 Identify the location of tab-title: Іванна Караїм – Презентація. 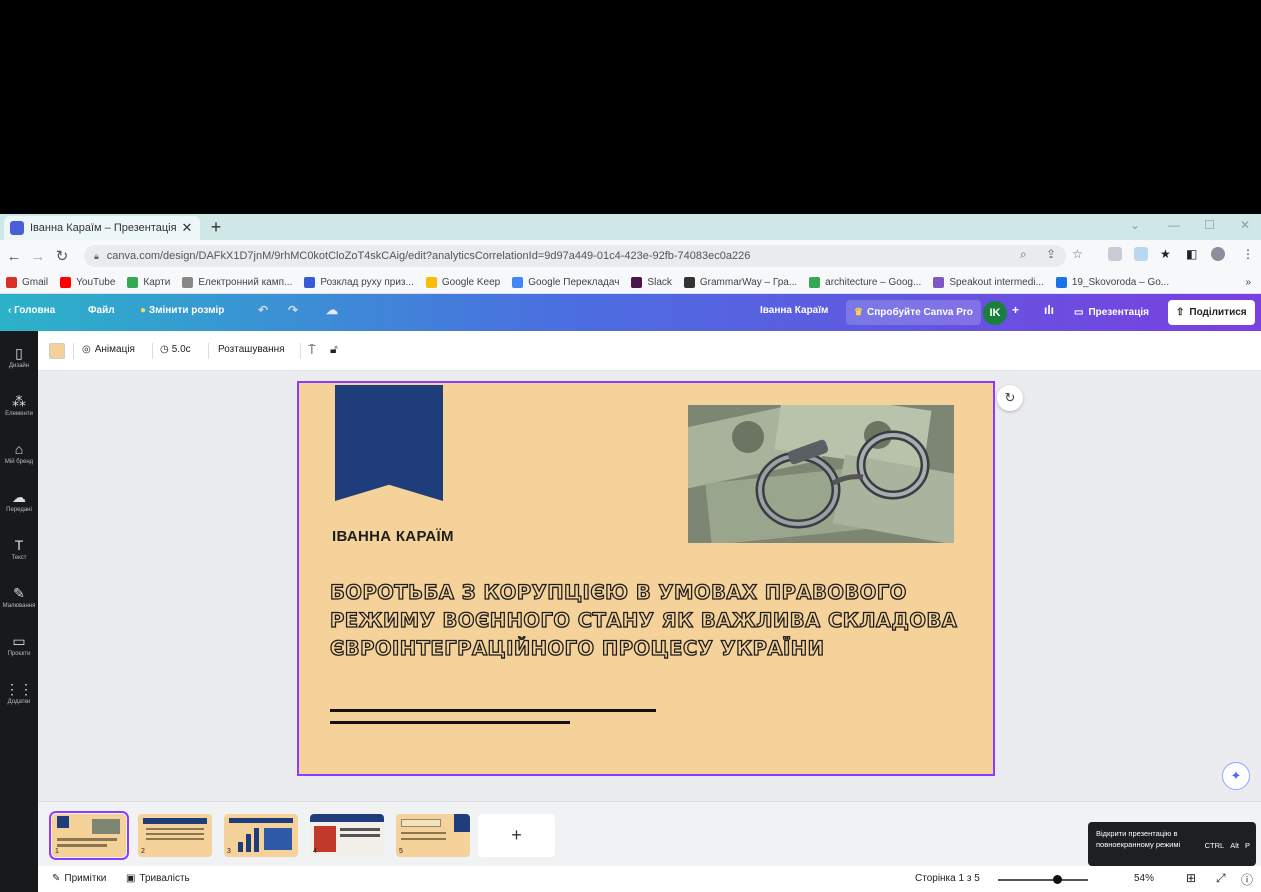
(103, 228).